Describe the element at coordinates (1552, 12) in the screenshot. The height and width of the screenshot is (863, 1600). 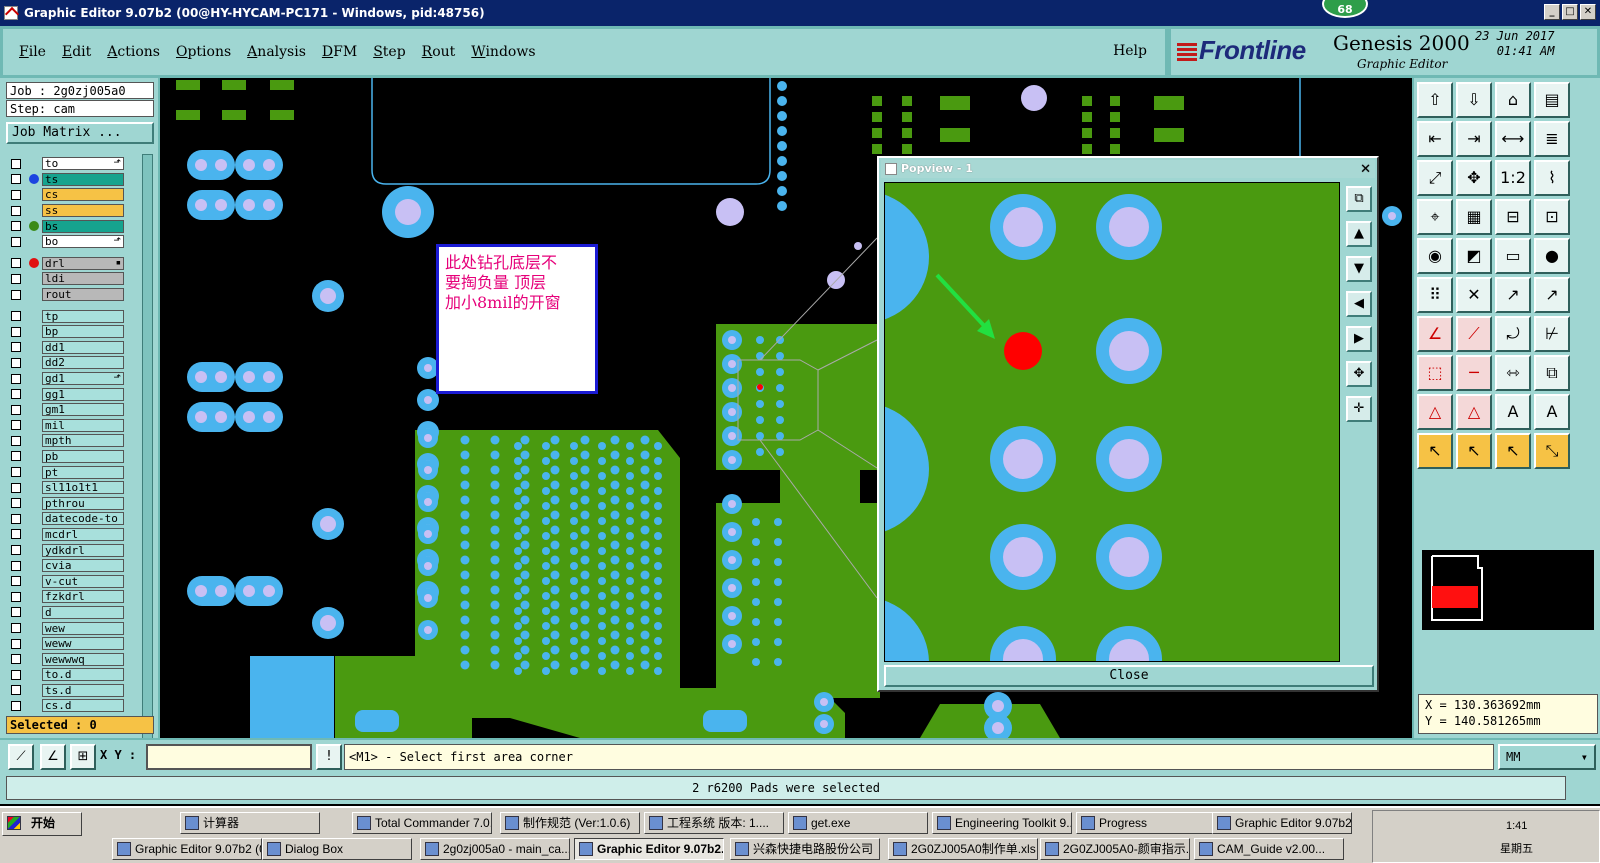
I see `minimize-button: _` at that location.